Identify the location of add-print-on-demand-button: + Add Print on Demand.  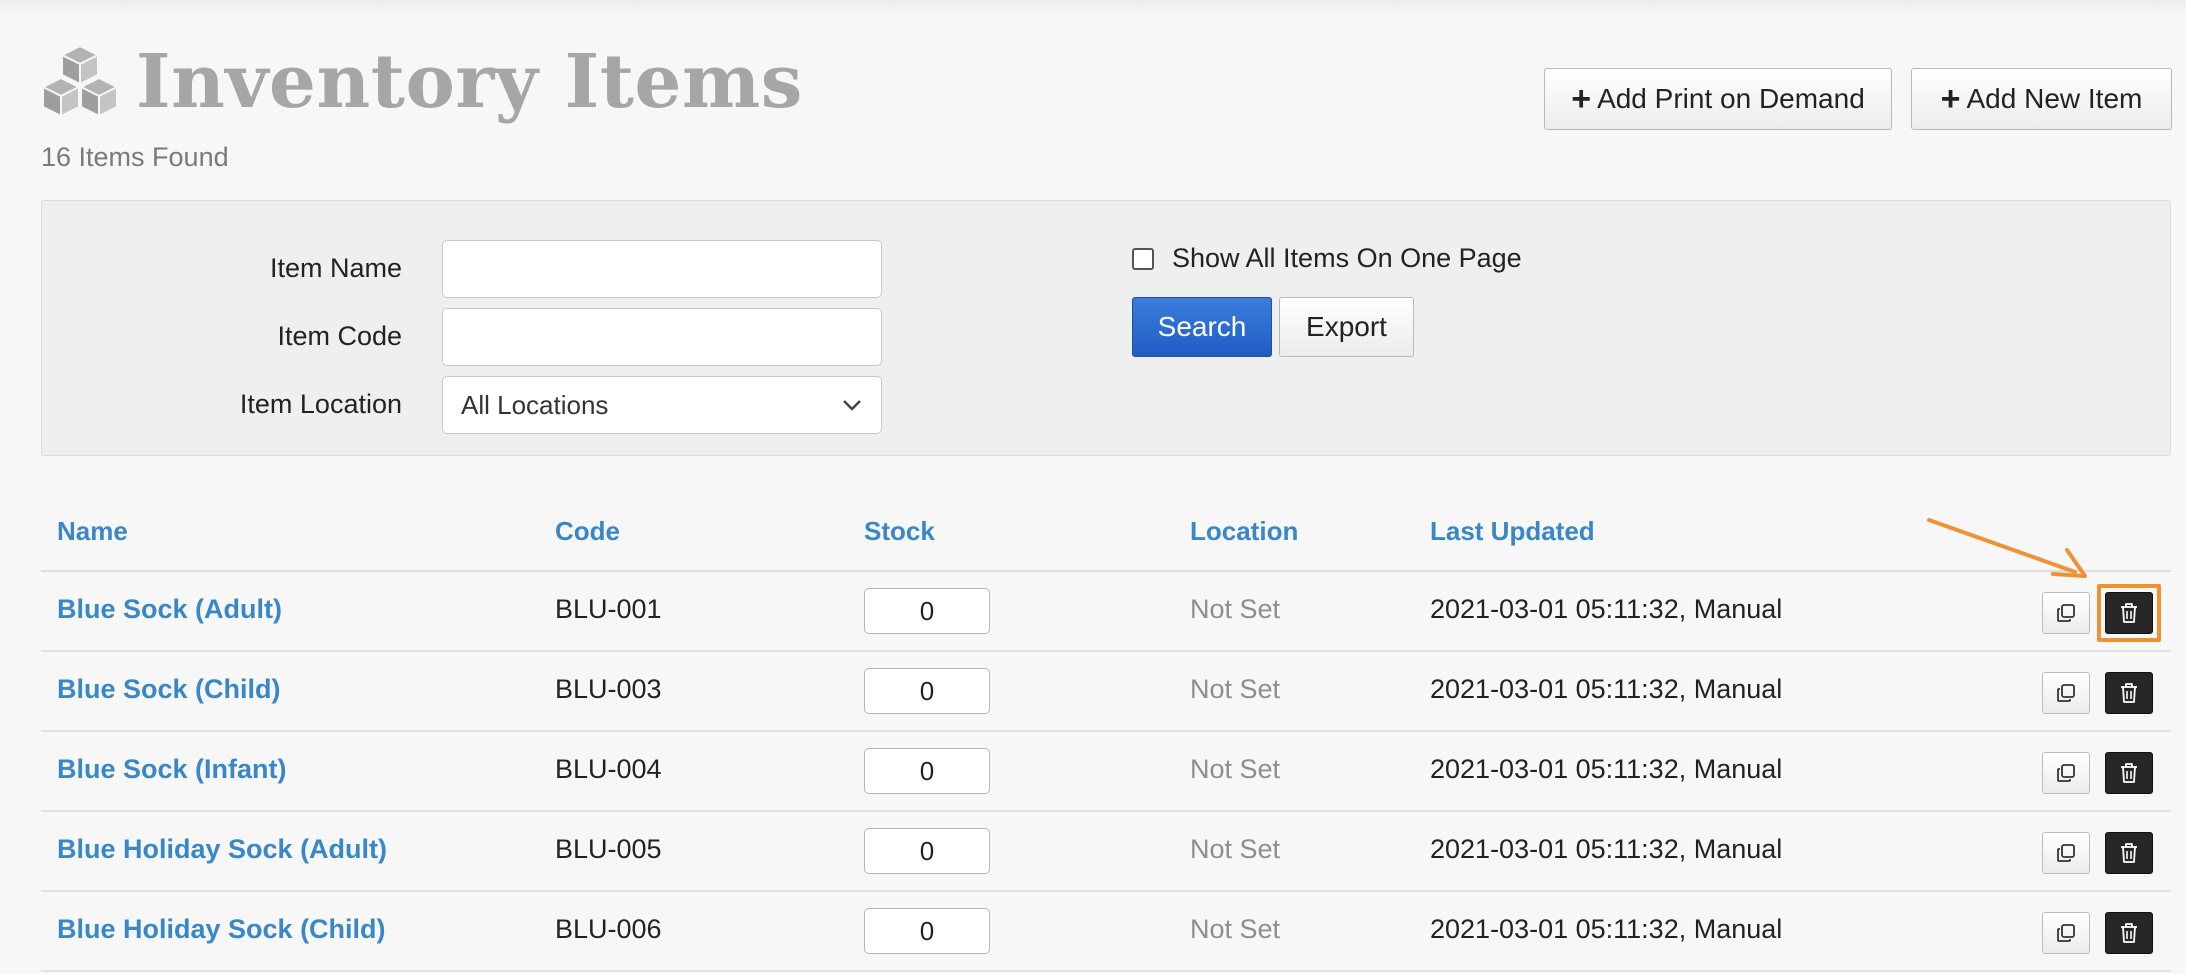
(1718, 99).